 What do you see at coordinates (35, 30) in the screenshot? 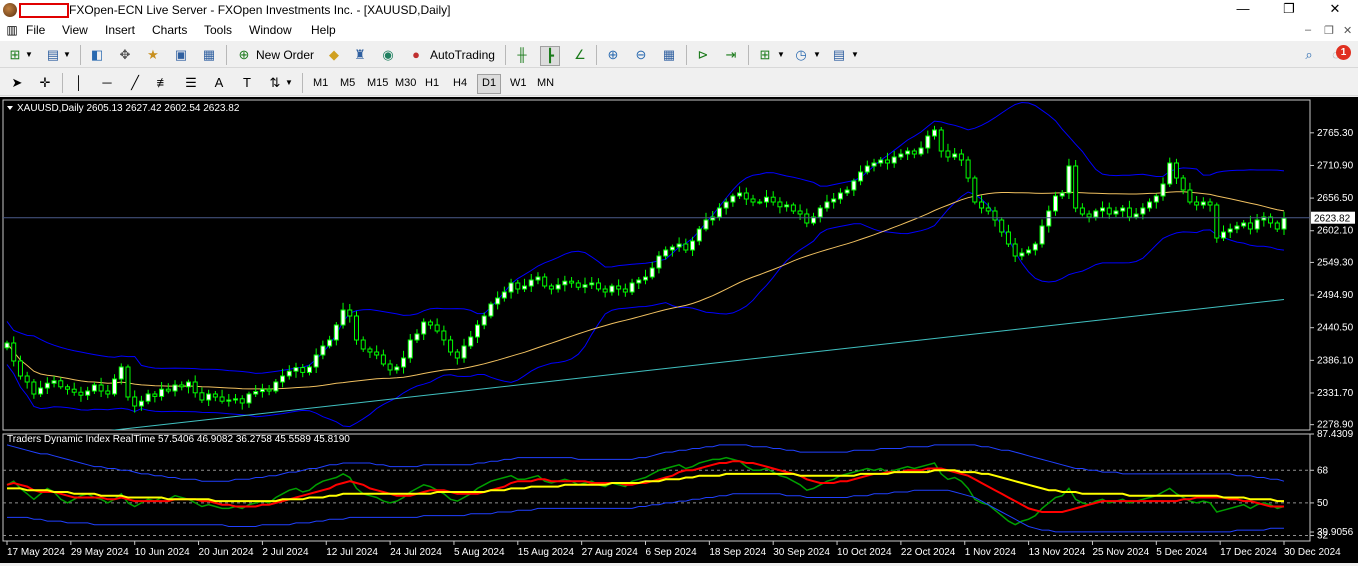
I see `menu-file: File` at bounding box center [35, 30].